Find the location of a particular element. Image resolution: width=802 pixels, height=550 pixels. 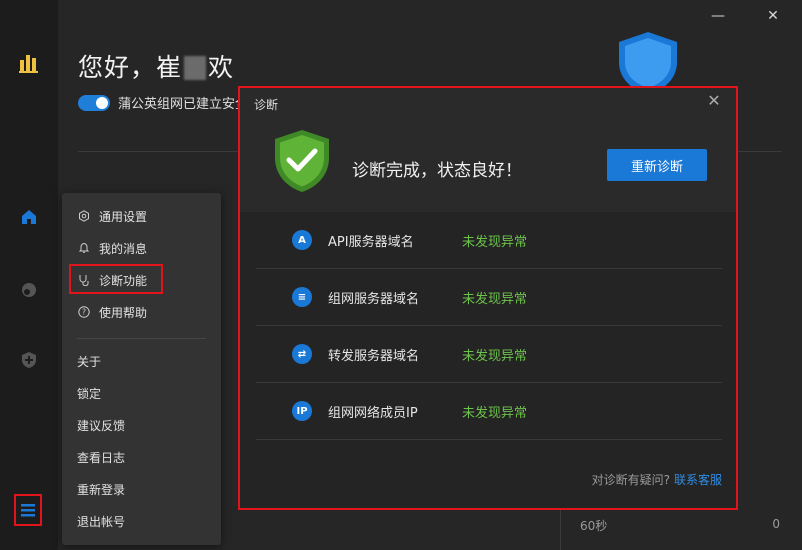

help-line: 对诊断有疑问? 联系客服 is located at coordinates (657, 479).